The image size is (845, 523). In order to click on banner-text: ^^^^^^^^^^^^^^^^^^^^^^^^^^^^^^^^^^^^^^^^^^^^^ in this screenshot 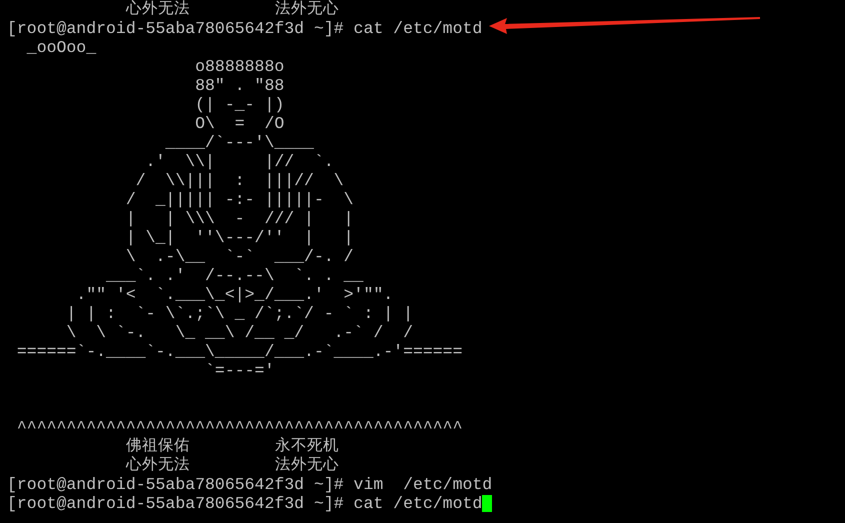, I will do `click(239, 427)`.